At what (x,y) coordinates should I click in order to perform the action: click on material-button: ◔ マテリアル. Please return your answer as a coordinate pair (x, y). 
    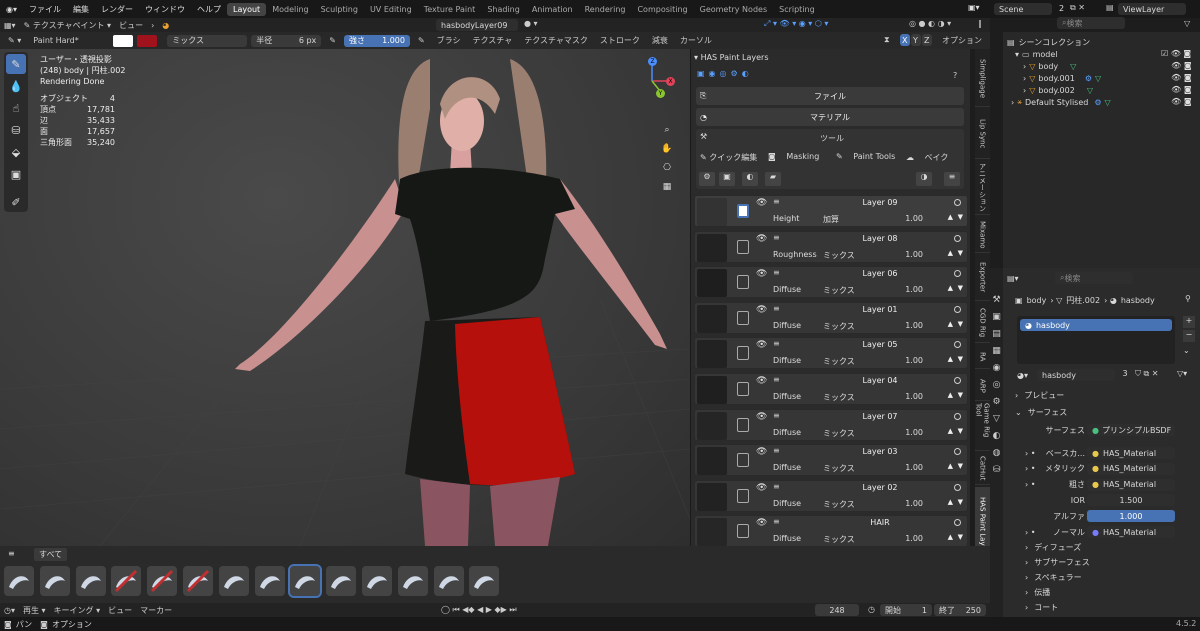
    Looking at the image, I should click on (830, 117).